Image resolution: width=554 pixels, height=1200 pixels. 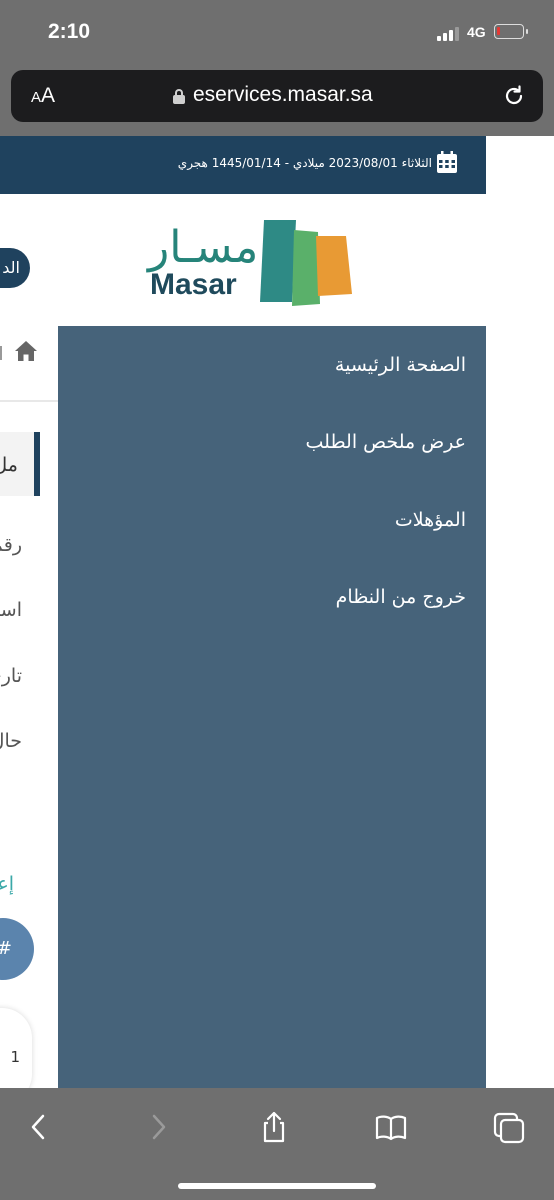 What do you see at coordinates (43, 96) in the screenshot?
I see `text-size-button: AA` at bounding box center [43, 96].